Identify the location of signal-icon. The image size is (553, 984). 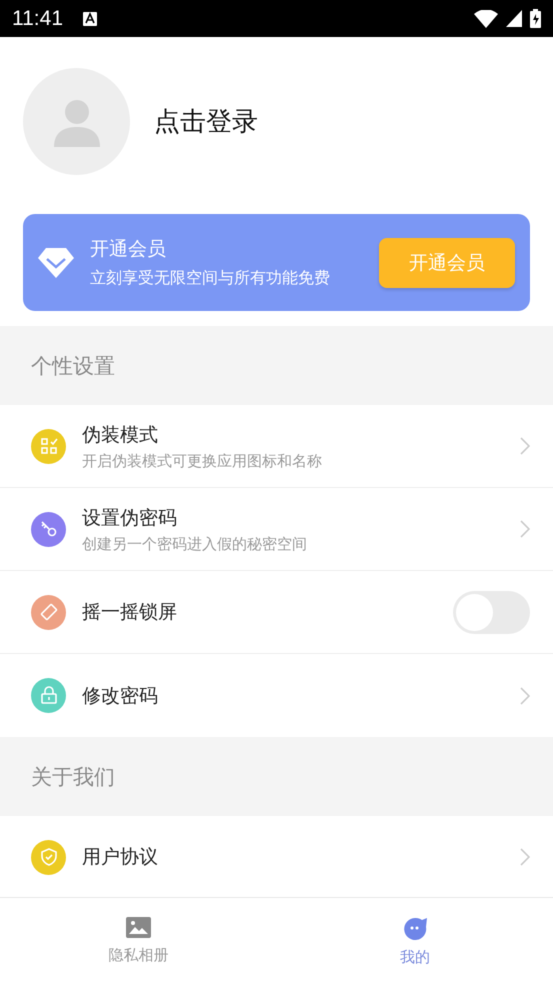
(514, 18).